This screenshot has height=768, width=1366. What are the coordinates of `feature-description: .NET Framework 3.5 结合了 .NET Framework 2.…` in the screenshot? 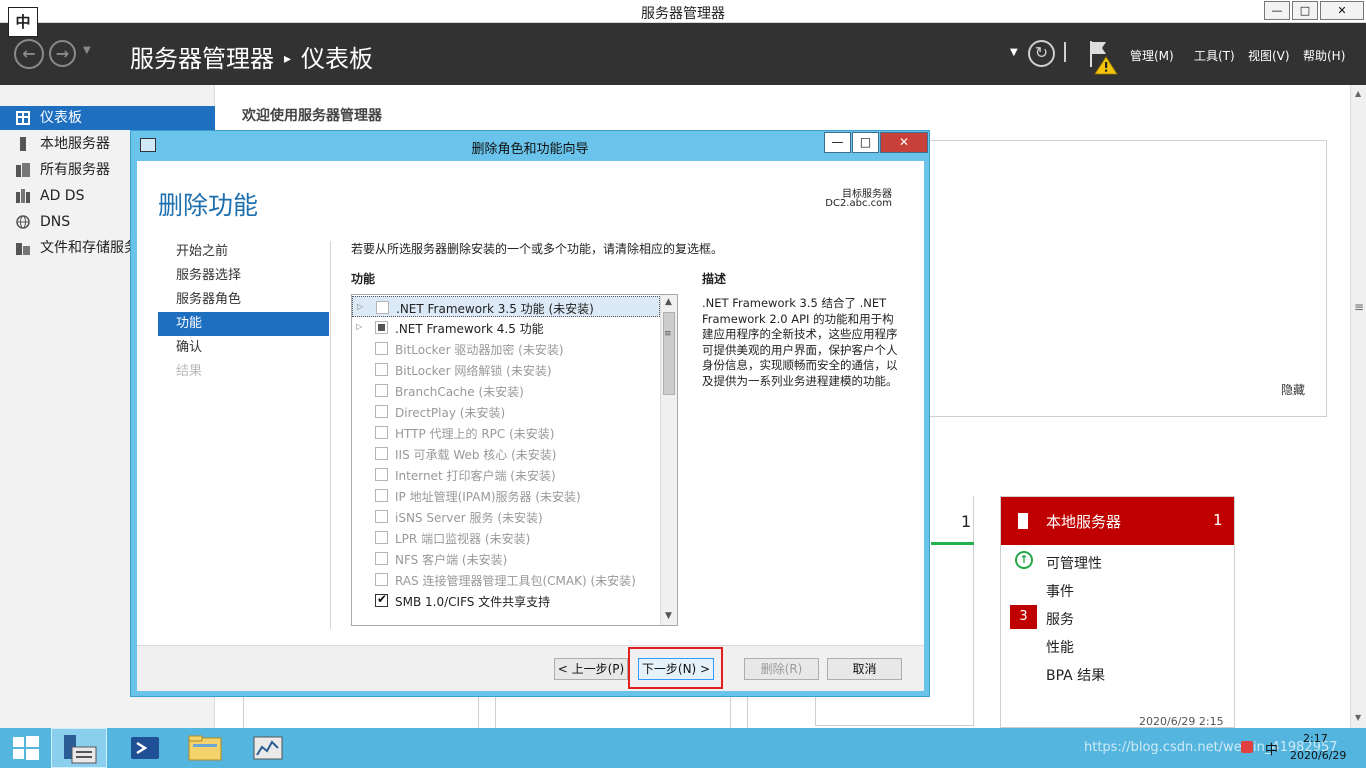 It's located at (800, 342).